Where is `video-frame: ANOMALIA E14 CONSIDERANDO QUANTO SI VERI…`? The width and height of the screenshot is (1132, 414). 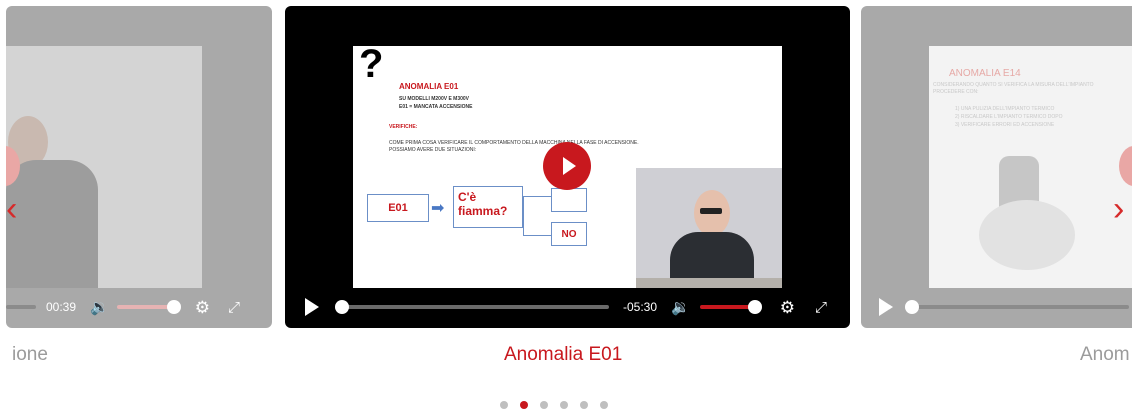 video-frame: ANOMALIA E14 CONSIDERANDO QUANTO SI VERI… is located at coordinates (1030, 167).